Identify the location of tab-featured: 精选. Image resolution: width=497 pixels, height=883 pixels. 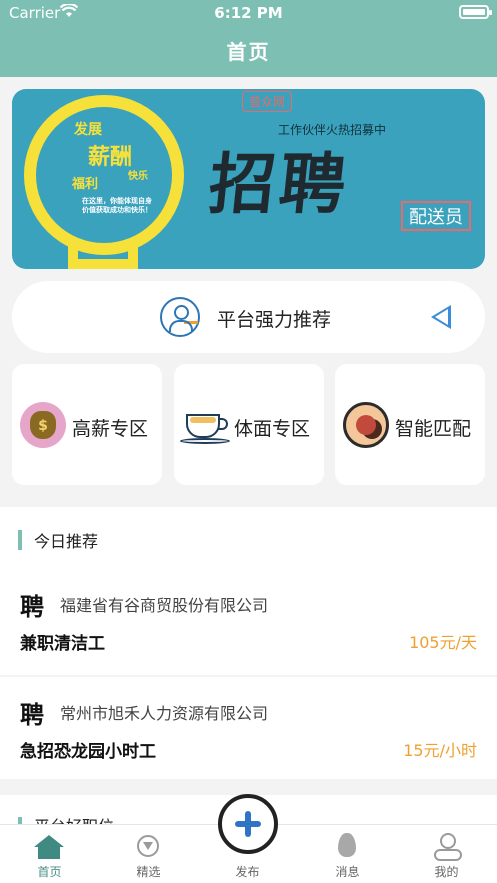
(148, 854).